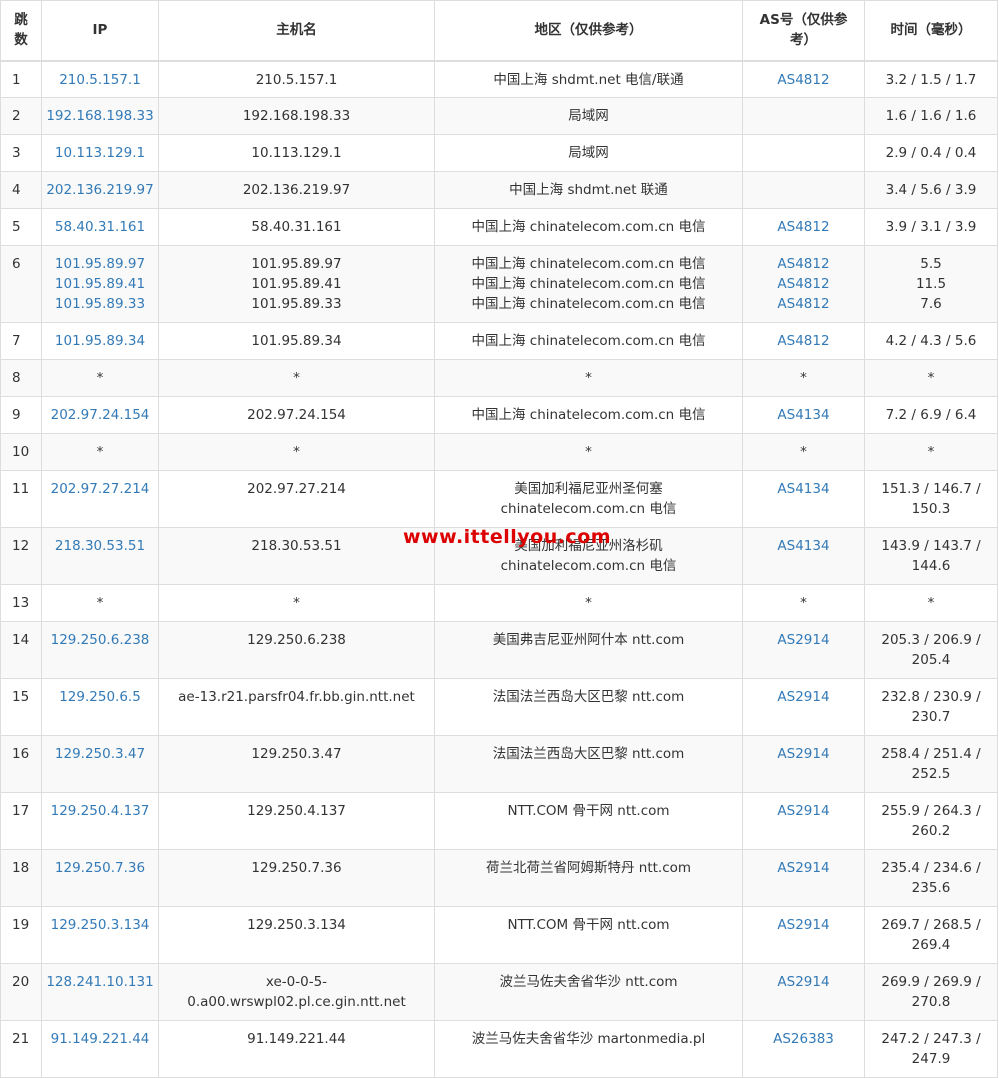 The height and width of the screenshot is (1078, 999). What do you see at coordinates (100, 153) in the screenshot?
I see `ip-link: 10.113.129.1` at bounding box center [100, 153].